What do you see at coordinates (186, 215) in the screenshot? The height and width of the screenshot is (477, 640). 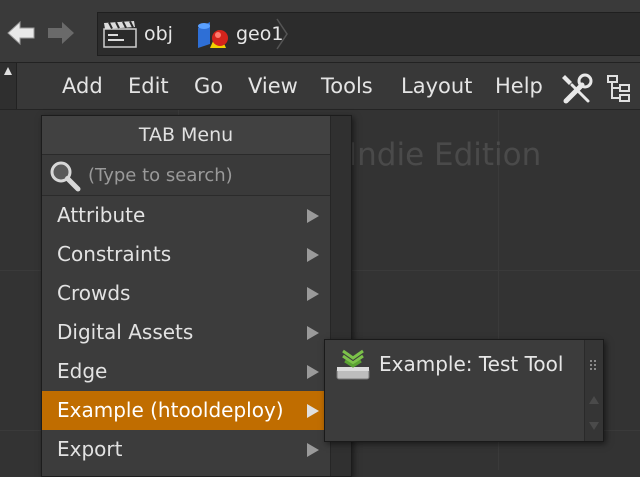 I see `tab-menu-item-attribute: Attribute` at bounding box center [186, 215].